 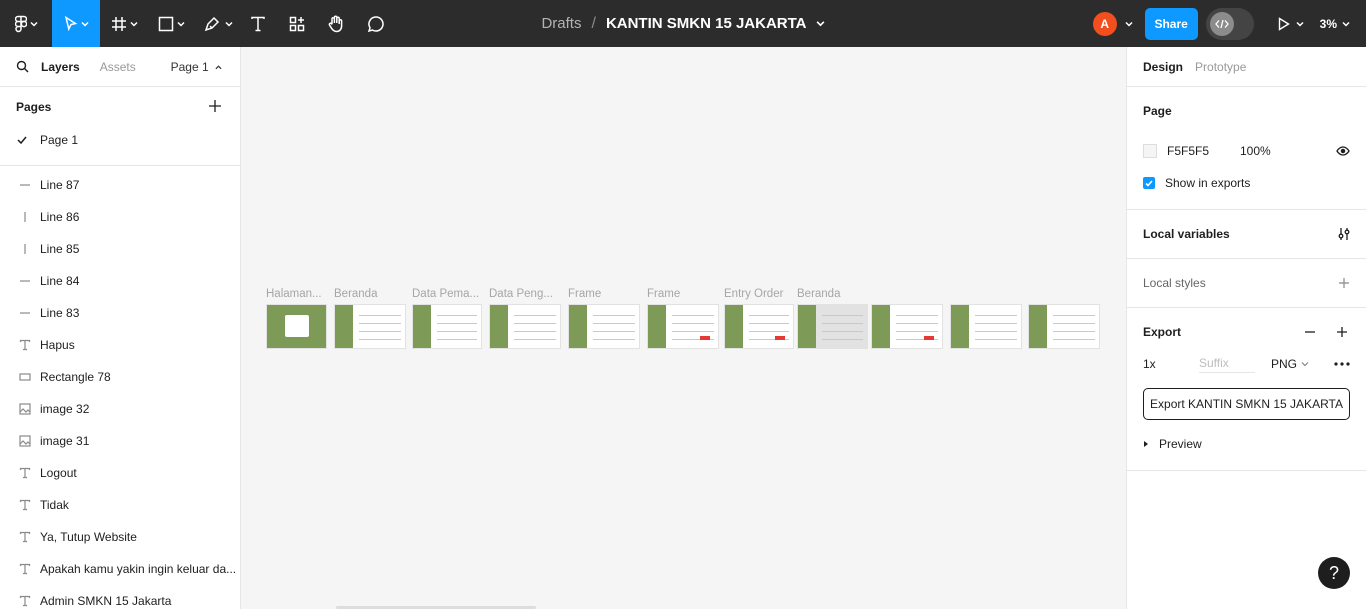 What do you see at coordinates (706, 23) in the screenshot?
I see `file-name: KANTIN SMKN 15 JAKARTA` at bounding box center [706, 23].